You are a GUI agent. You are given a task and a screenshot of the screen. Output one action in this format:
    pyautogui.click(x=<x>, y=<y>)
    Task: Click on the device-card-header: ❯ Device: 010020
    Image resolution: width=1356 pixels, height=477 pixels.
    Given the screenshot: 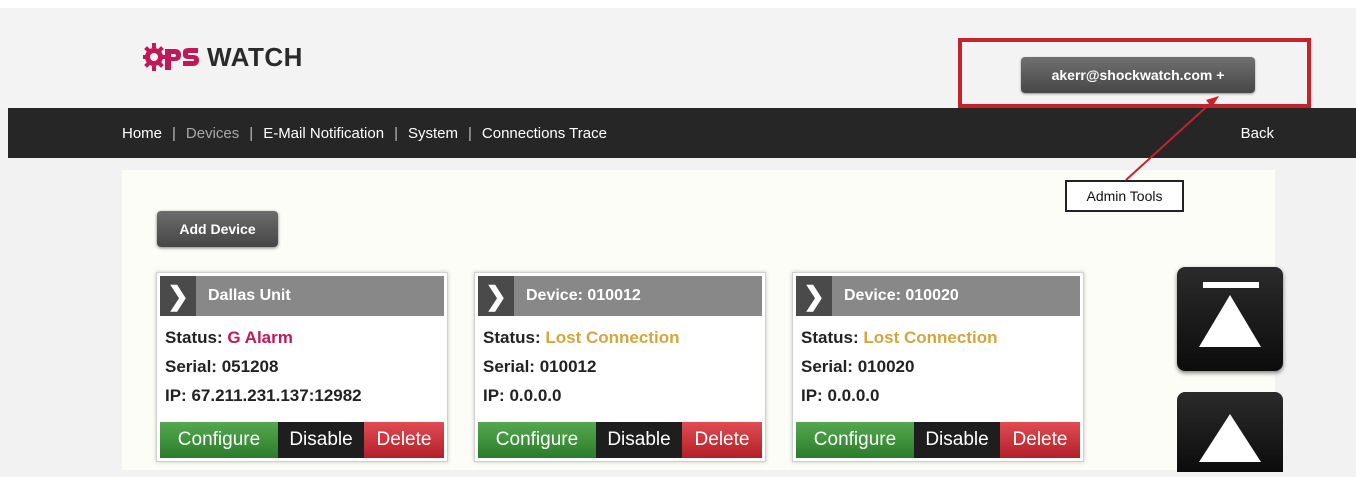 What is the action you would take?
    pyautogui.click(x=938, y=296)
    